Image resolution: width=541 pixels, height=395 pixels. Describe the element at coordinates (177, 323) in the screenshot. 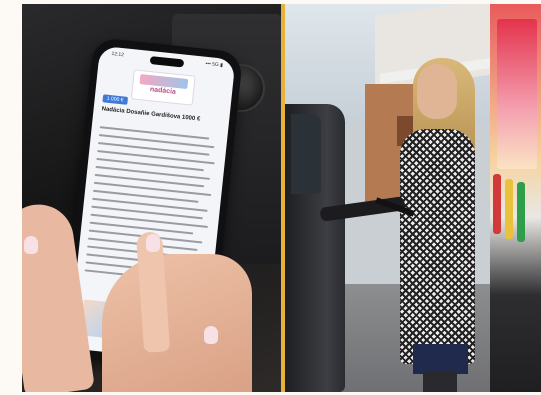

I see `right-hand` at that location.